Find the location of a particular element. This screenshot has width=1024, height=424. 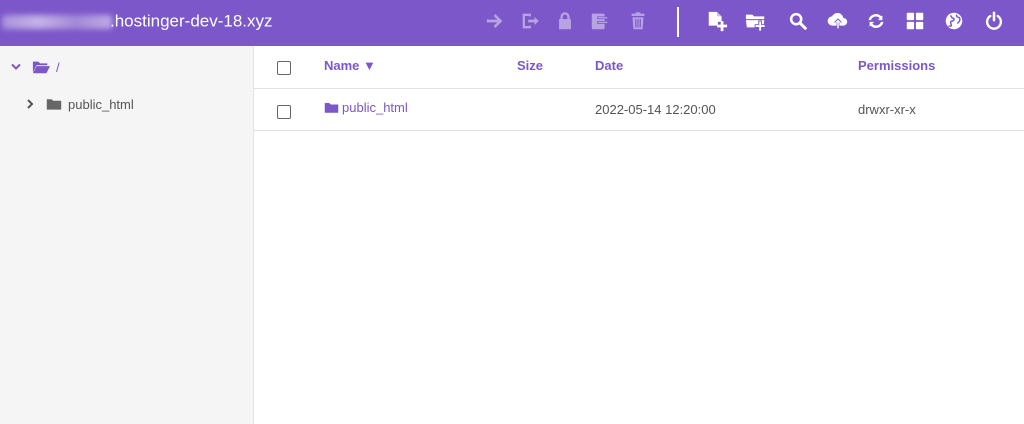

file-date: 2022-05-14 12:20:00 is located at coordinates (655, 109).